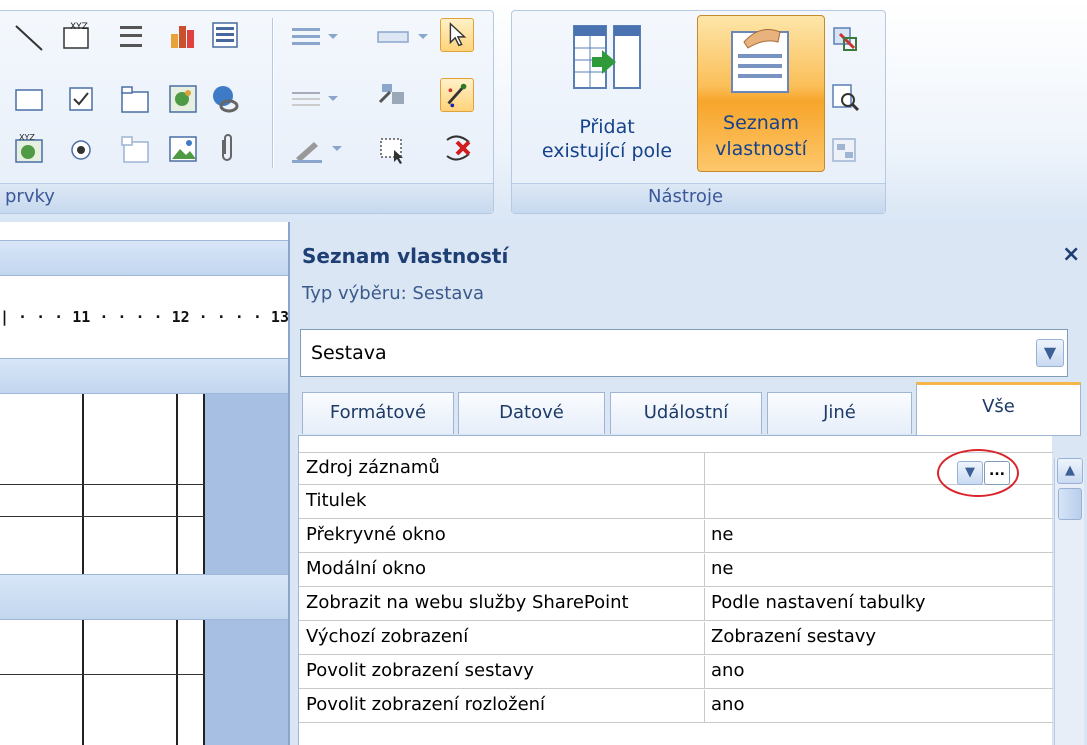  What do you see at coordinates (77, 35) in the screenshot?
I see `label-icon: XYZ` at bounding box center [77, 35].